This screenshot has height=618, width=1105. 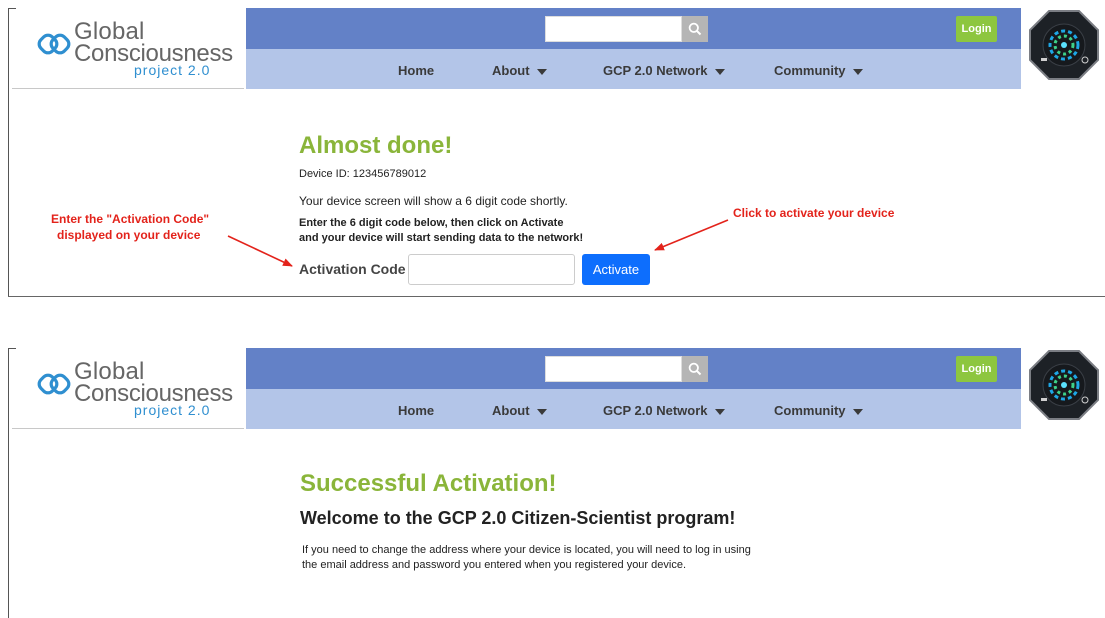 I want to click on annotation-enter-code-line-1: Enter the "Activation Code", so click(x=130, y=219).